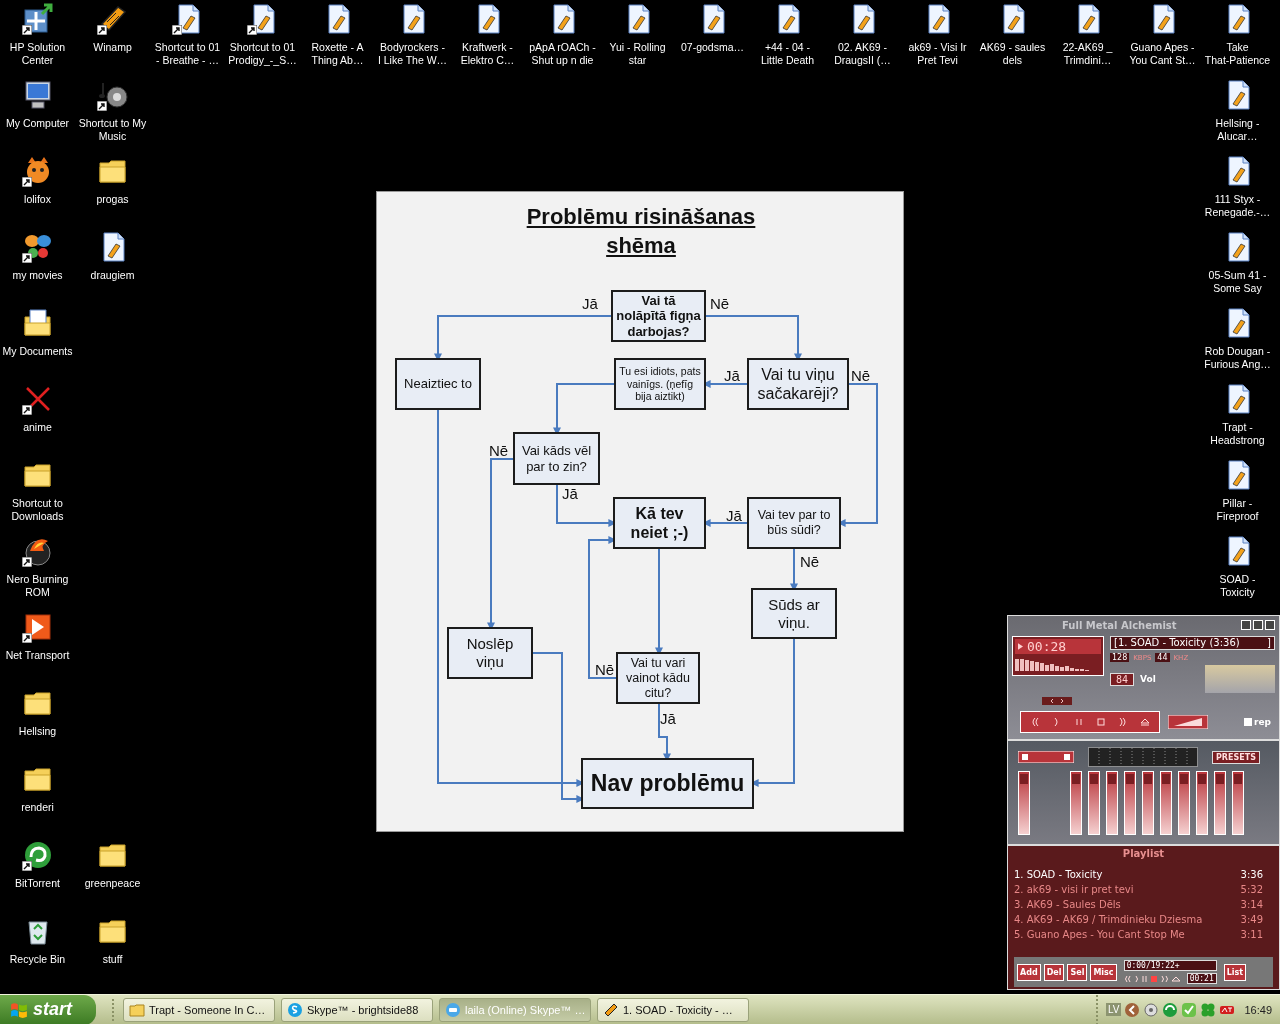 The height and width of the screenshot is (1024, 1280). I want to click on presets-button: PRESETS, so click(1236, 757).